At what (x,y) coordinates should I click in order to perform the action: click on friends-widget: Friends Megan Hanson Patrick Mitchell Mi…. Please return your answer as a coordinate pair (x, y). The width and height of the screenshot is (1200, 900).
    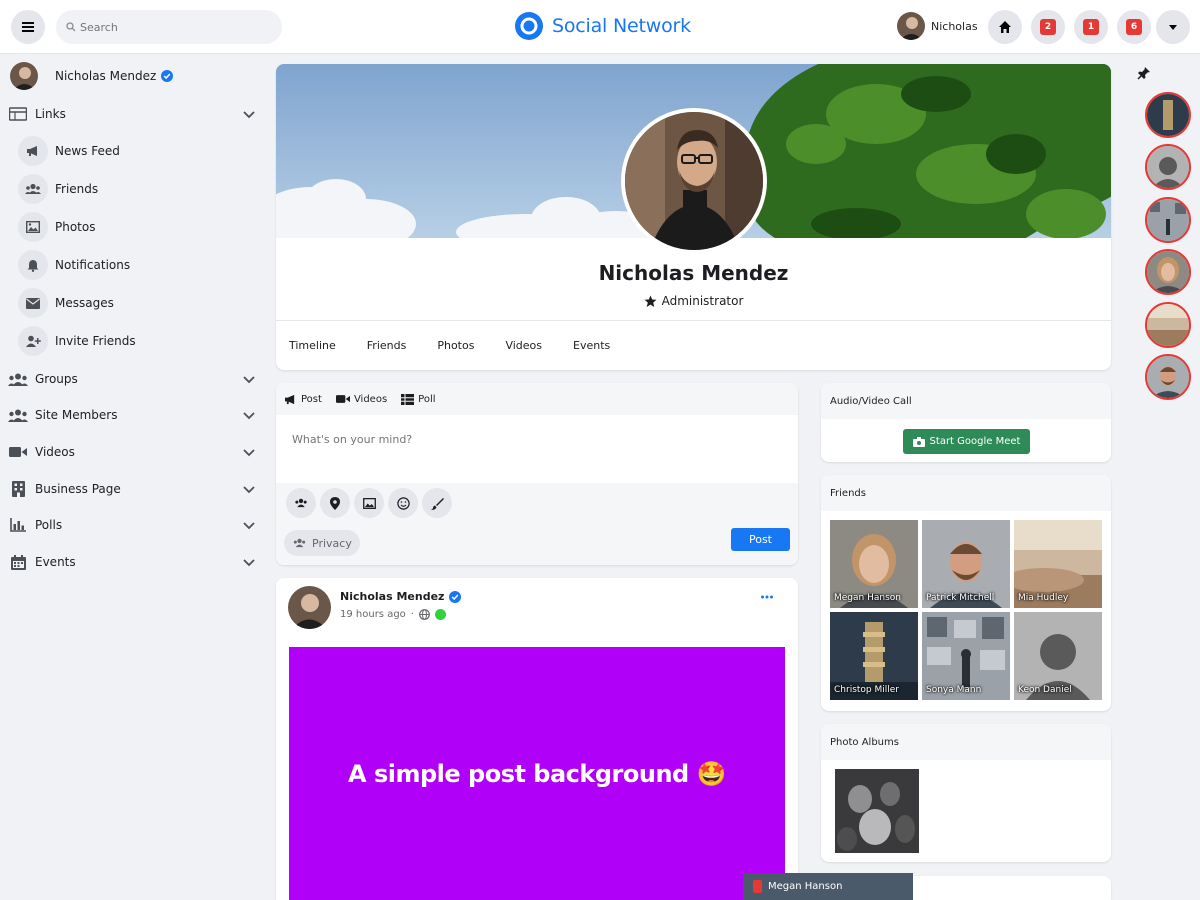
    Looking at the image, I should click on (966, 593).